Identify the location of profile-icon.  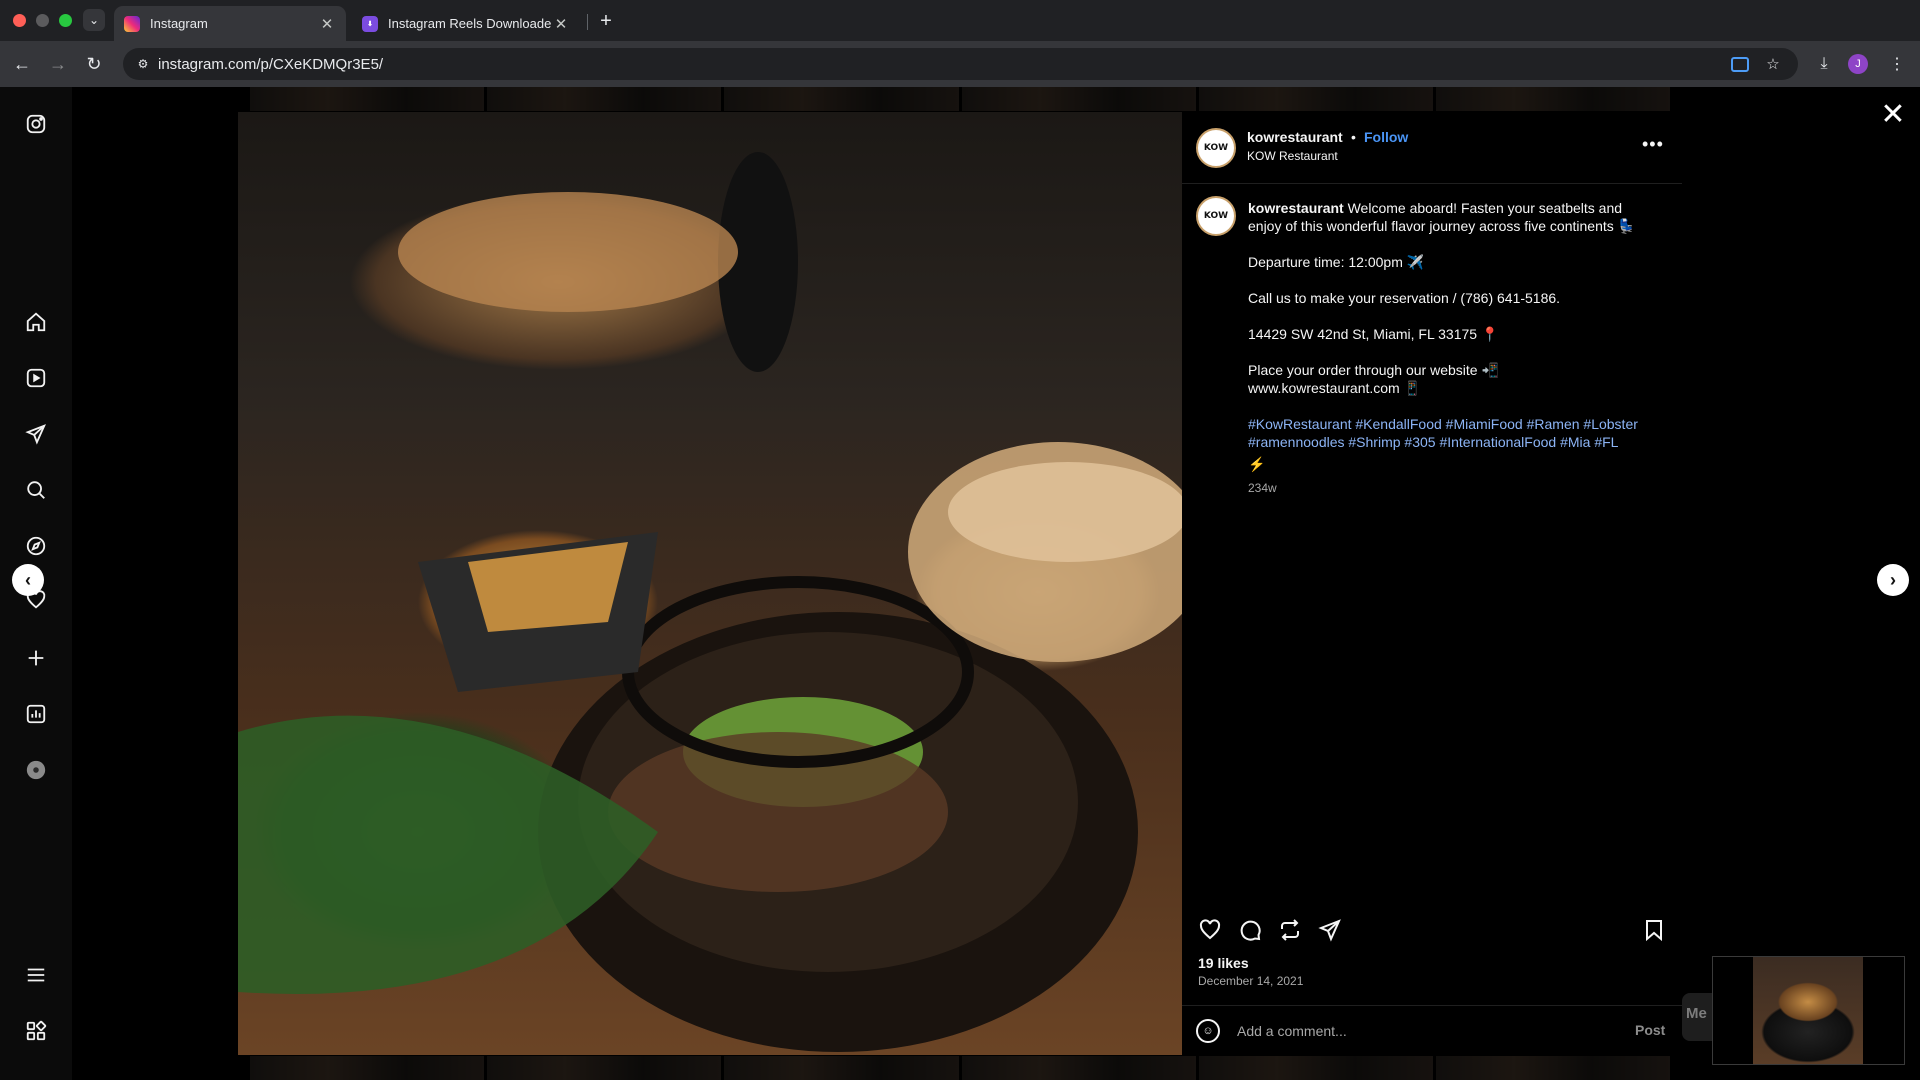
(36, 770).